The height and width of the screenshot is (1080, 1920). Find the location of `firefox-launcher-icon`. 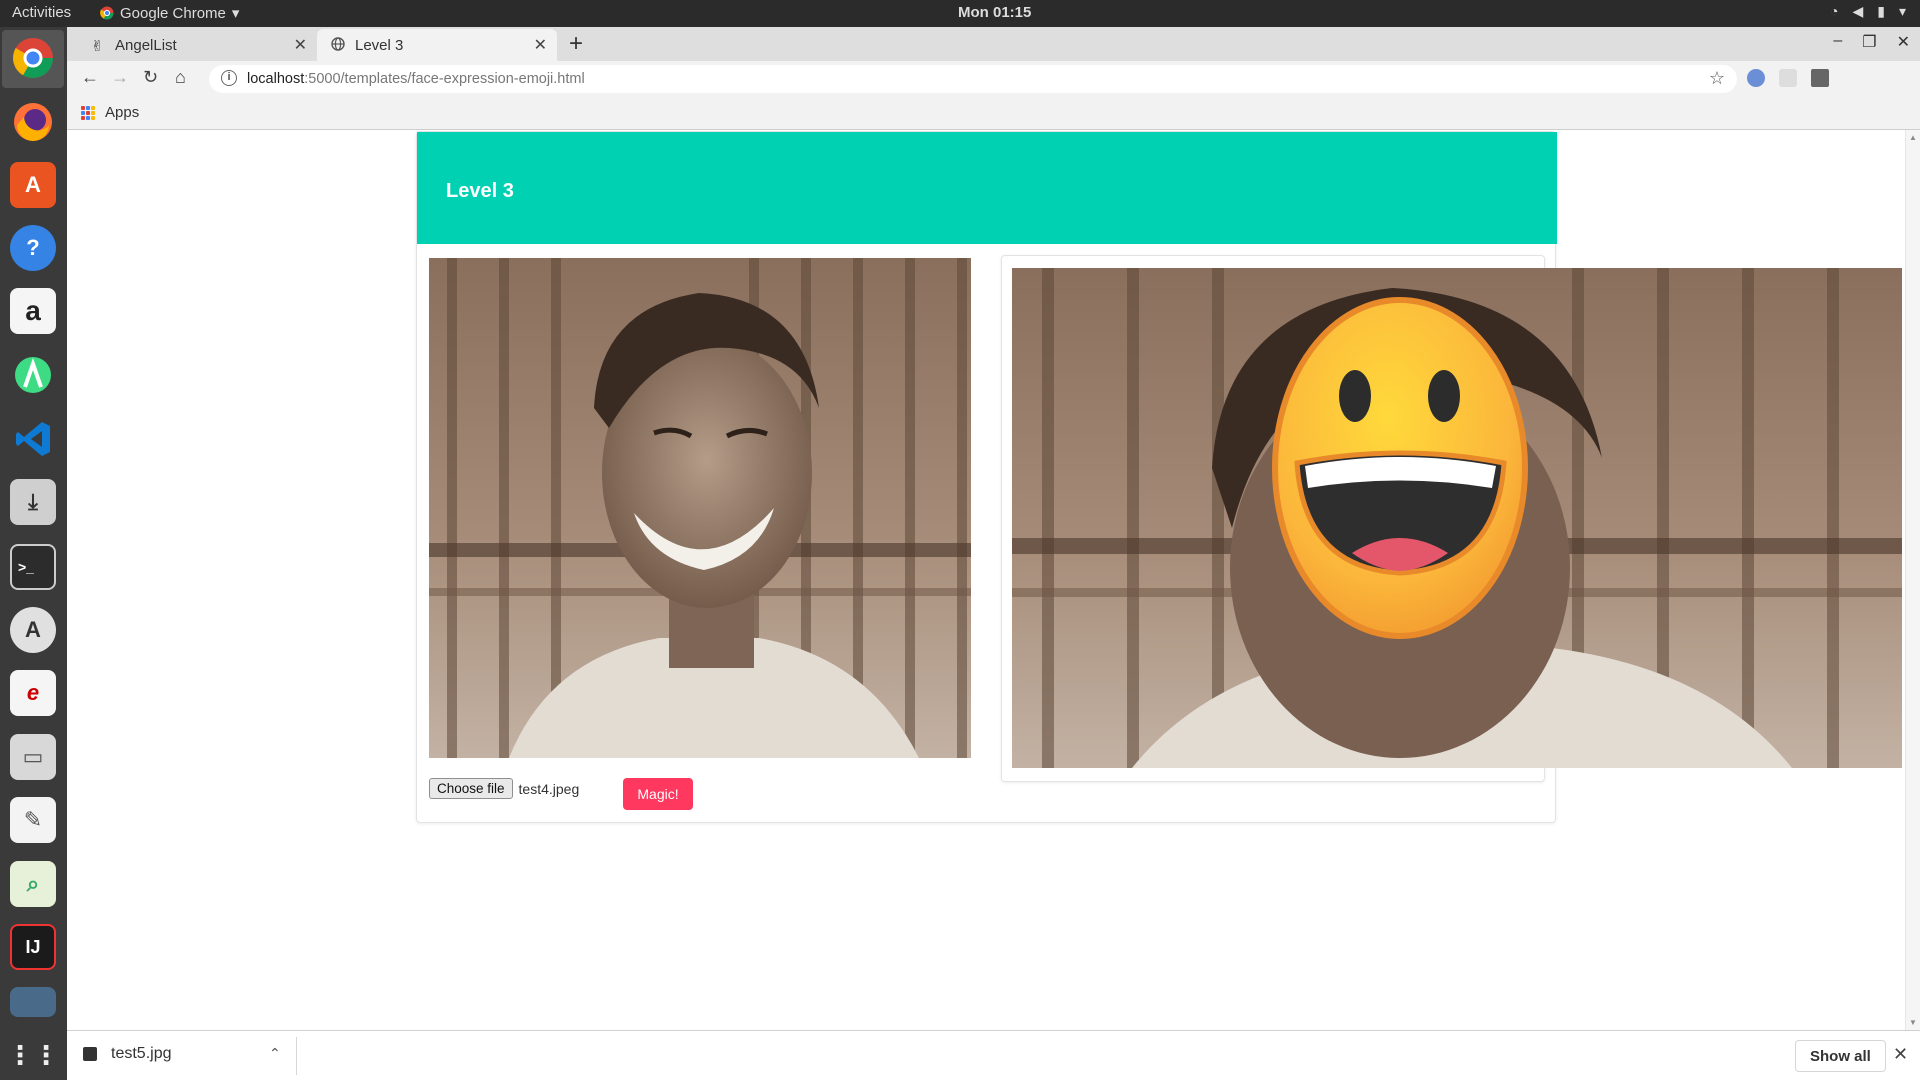

firefox-launcher-icon is located at coordinates (33, 122).